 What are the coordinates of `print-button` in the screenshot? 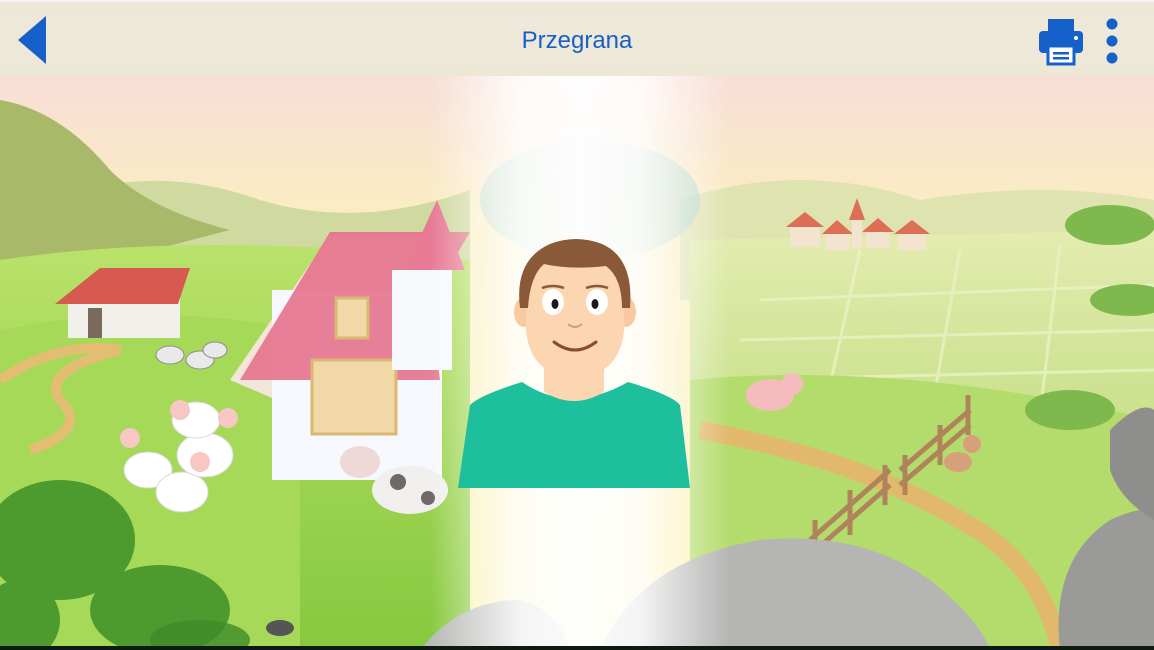 It's located at (1061, 41).